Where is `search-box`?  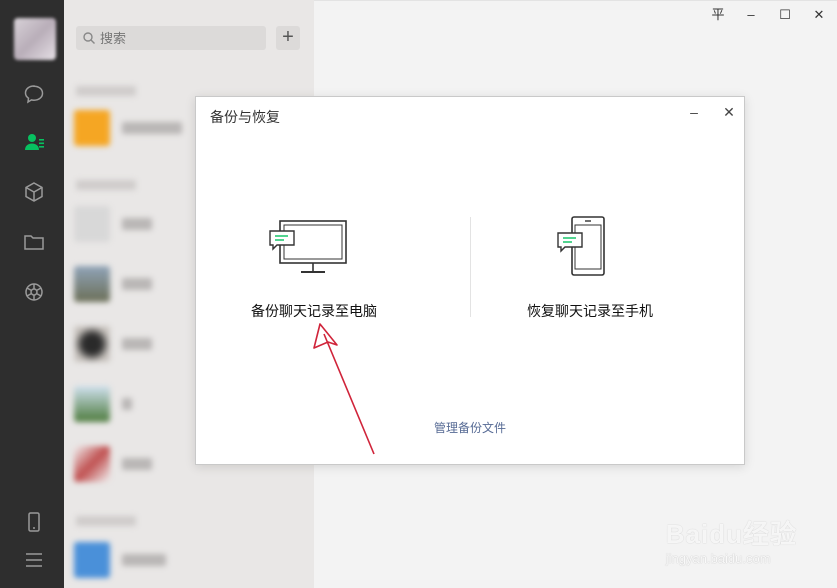
search-box is located at coordinates (171, 38).